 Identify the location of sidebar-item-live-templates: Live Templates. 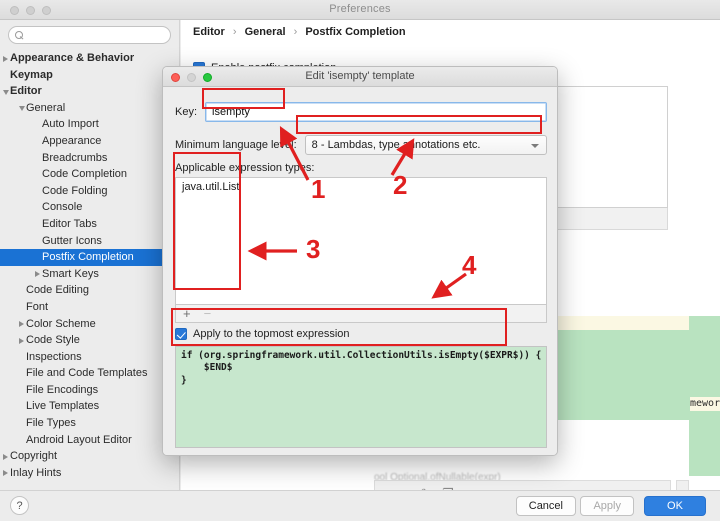
(89, 406).